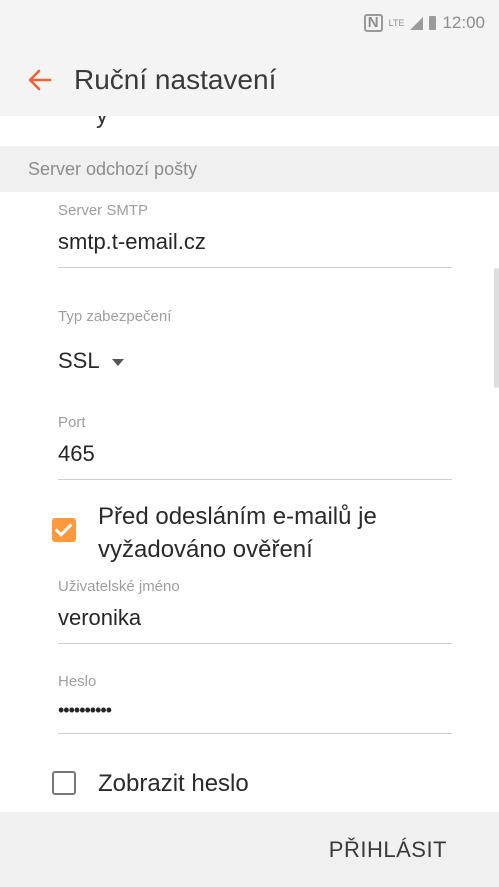 The width and height of the screenshot is (499, 887). Describe the element at coordinates (496, 328) in the screenshot. I see `scrollbar` at that location.